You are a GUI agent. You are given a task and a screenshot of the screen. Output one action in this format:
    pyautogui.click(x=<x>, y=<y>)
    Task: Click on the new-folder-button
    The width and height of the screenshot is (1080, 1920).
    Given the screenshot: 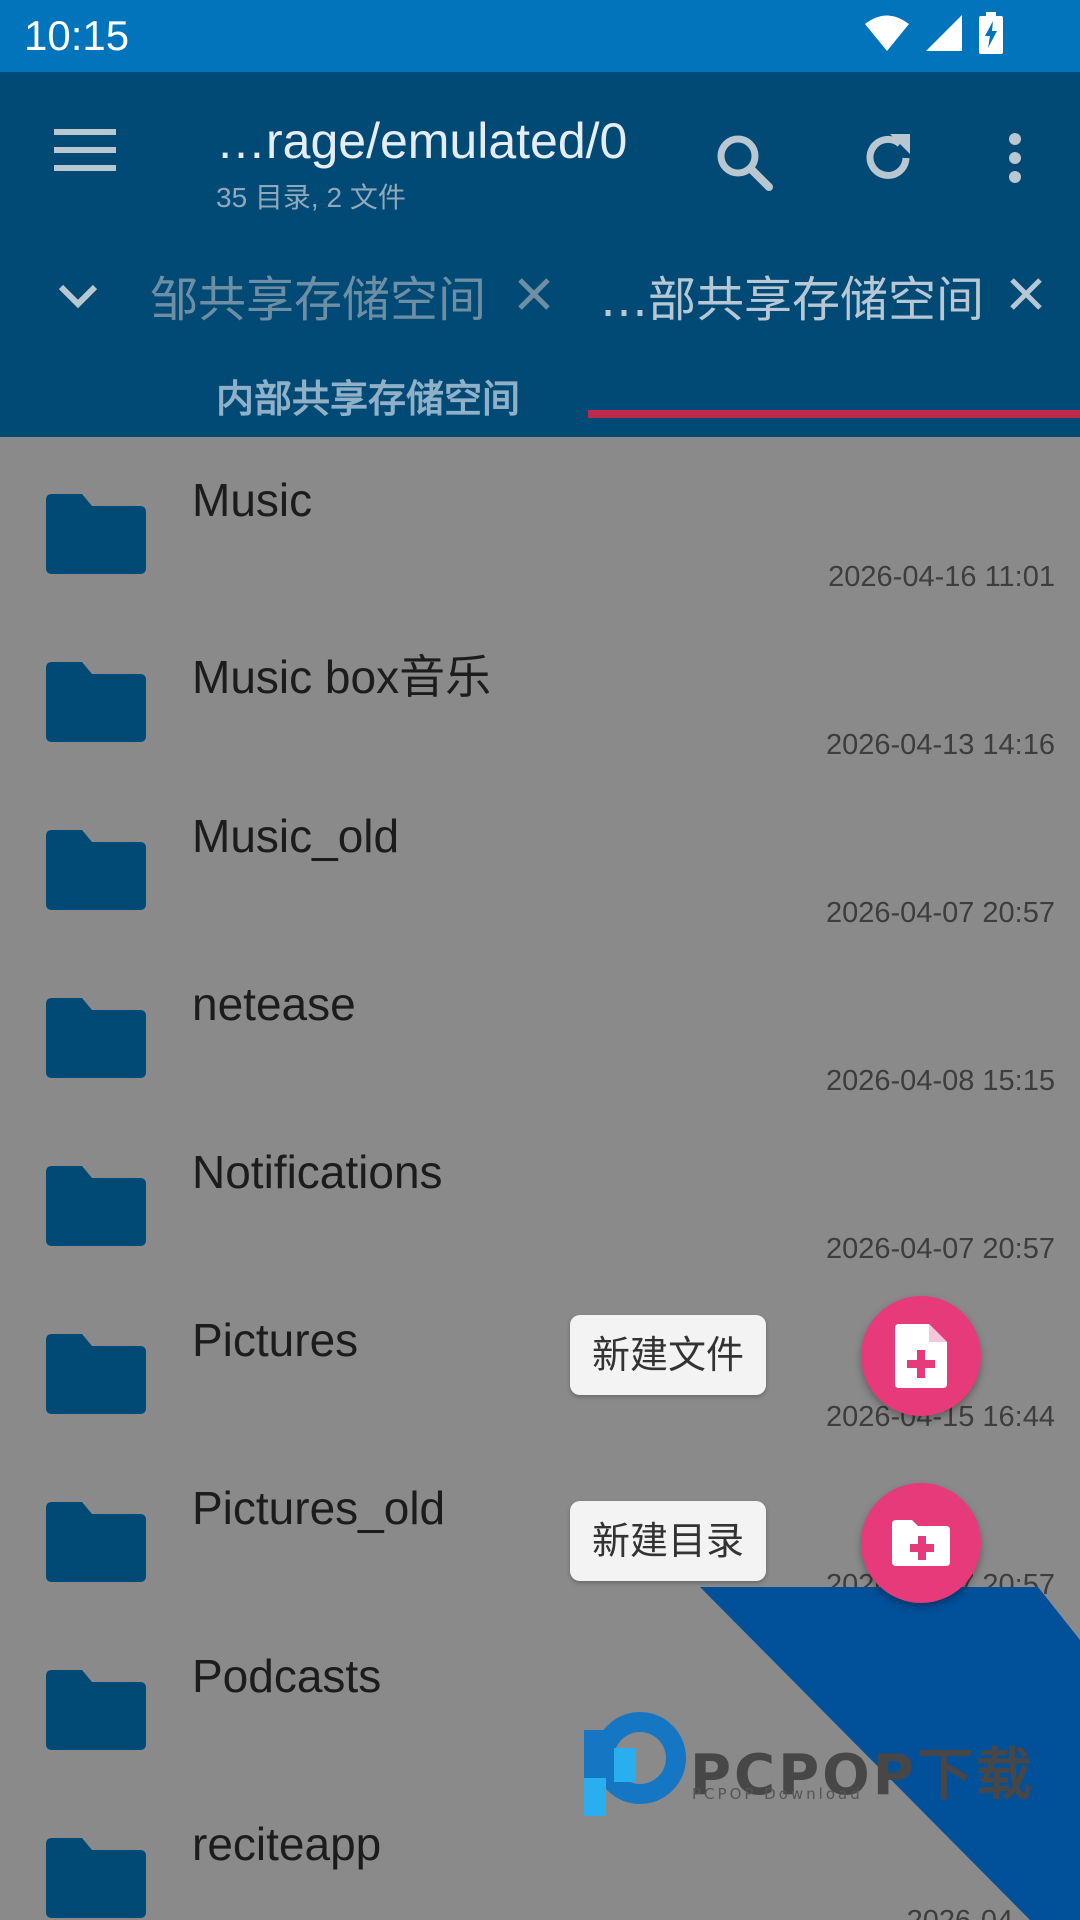 What is the action you would take?
    pyautogui.click(x=921, y=1543)
    